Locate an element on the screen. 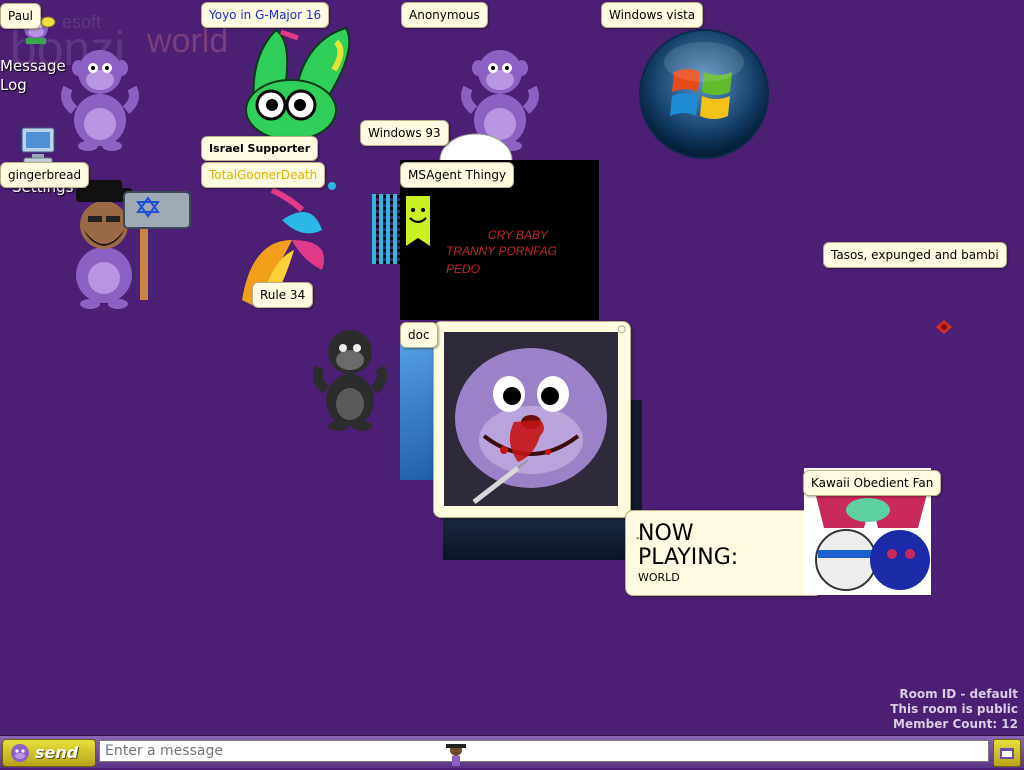  close-icon: ○ is located at coordinates (621, 329).